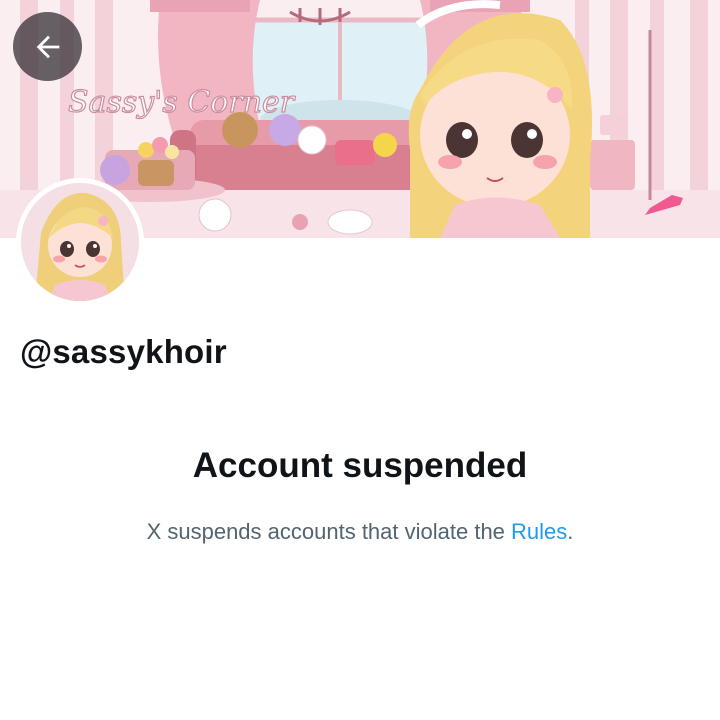 This screenshot has width=720, height=720. What do you see at coordinates (539, 531) in the screenshot?
I see `rules-link: Rules` at bounding box center [539, 531].